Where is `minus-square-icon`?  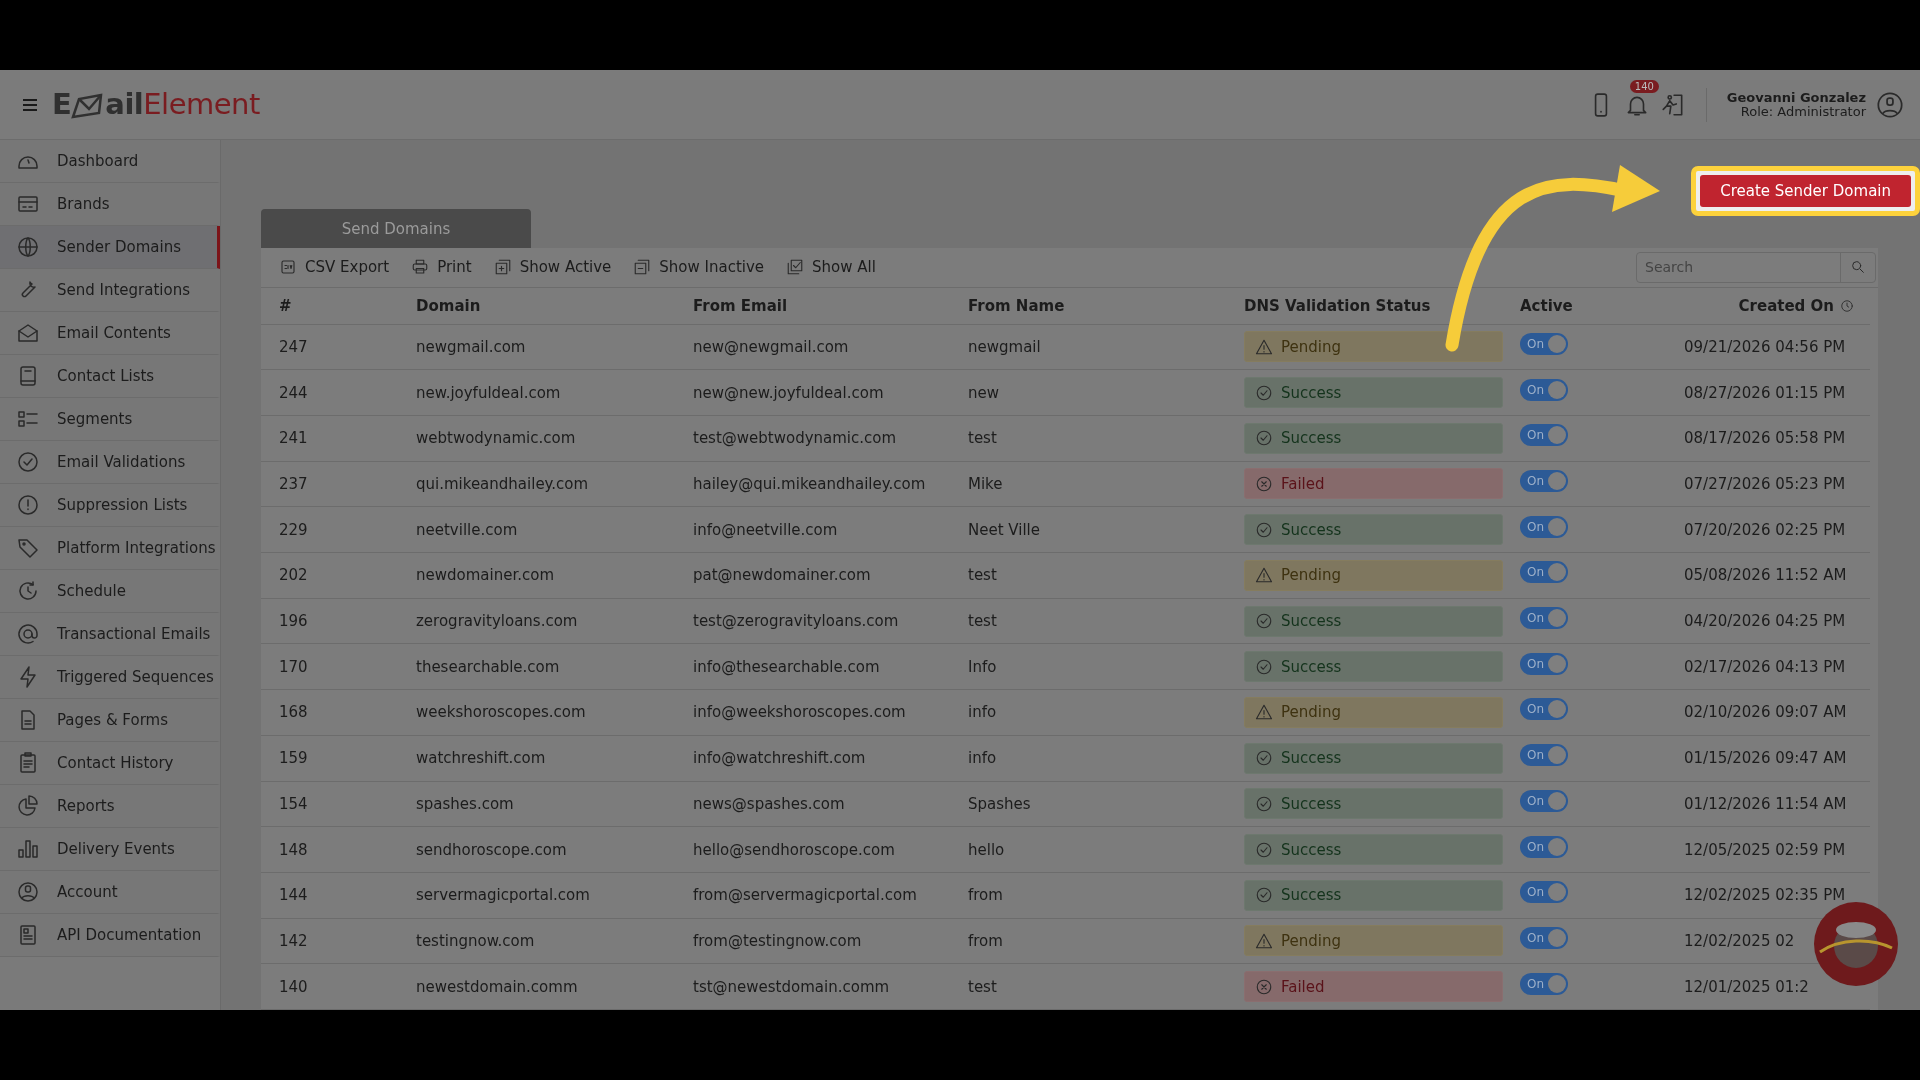 minus-square-icon is located at coordinates (642, 267).